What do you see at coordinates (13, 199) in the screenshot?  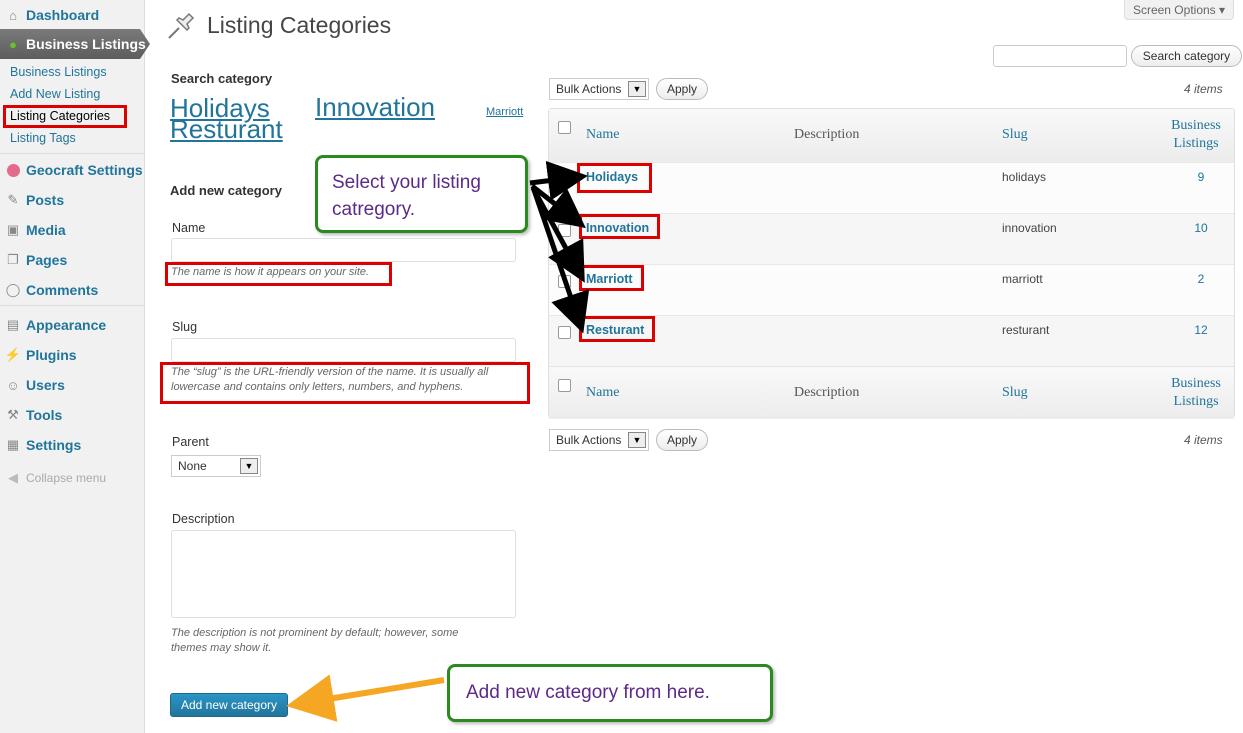 I see `pushpin-icon: ✎` at bounding box center [13, 199].